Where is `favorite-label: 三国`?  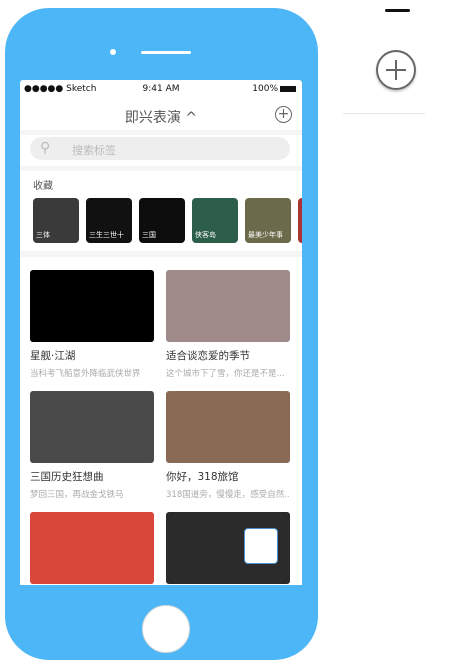 favorite-label: 三国 is located at coordinates (149, 235).